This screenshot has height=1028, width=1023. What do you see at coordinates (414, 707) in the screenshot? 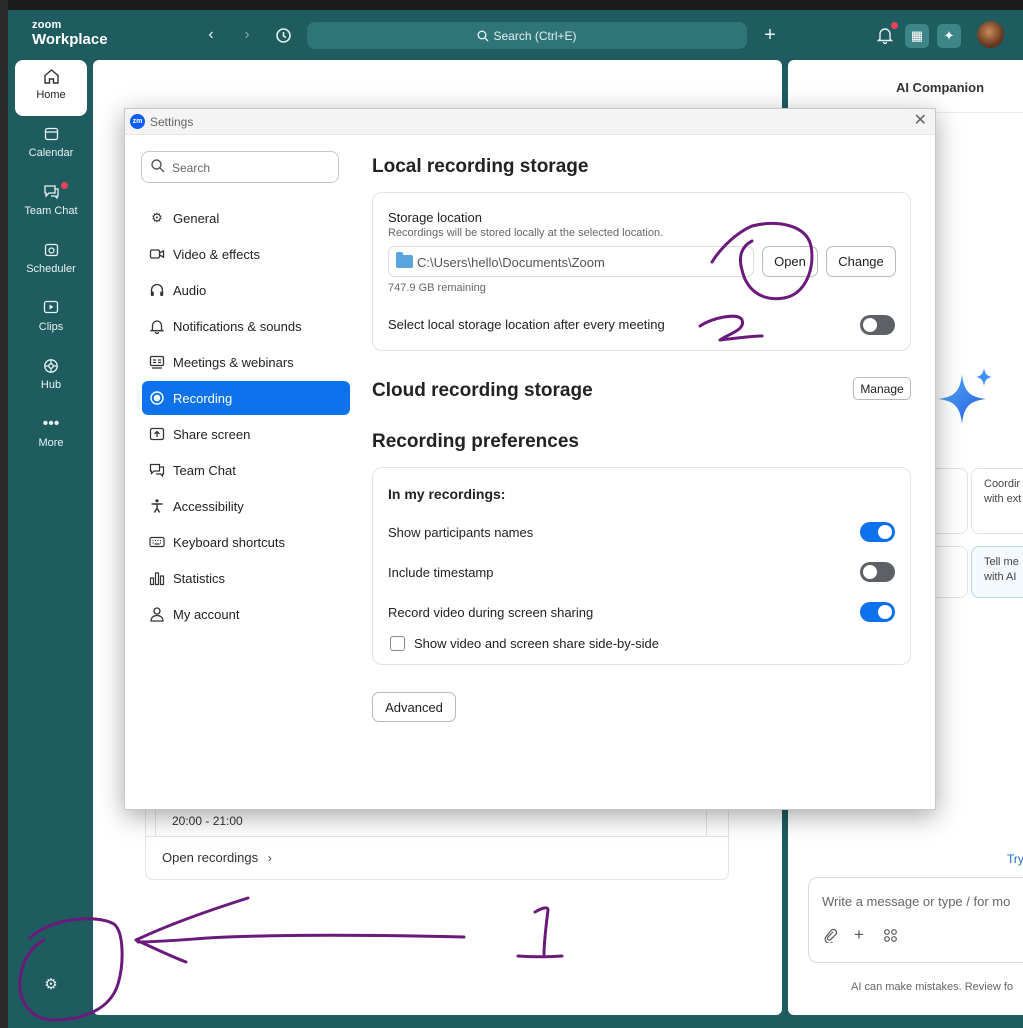
I see `advanced-button: Advanced` at bounding box center [414, 707].